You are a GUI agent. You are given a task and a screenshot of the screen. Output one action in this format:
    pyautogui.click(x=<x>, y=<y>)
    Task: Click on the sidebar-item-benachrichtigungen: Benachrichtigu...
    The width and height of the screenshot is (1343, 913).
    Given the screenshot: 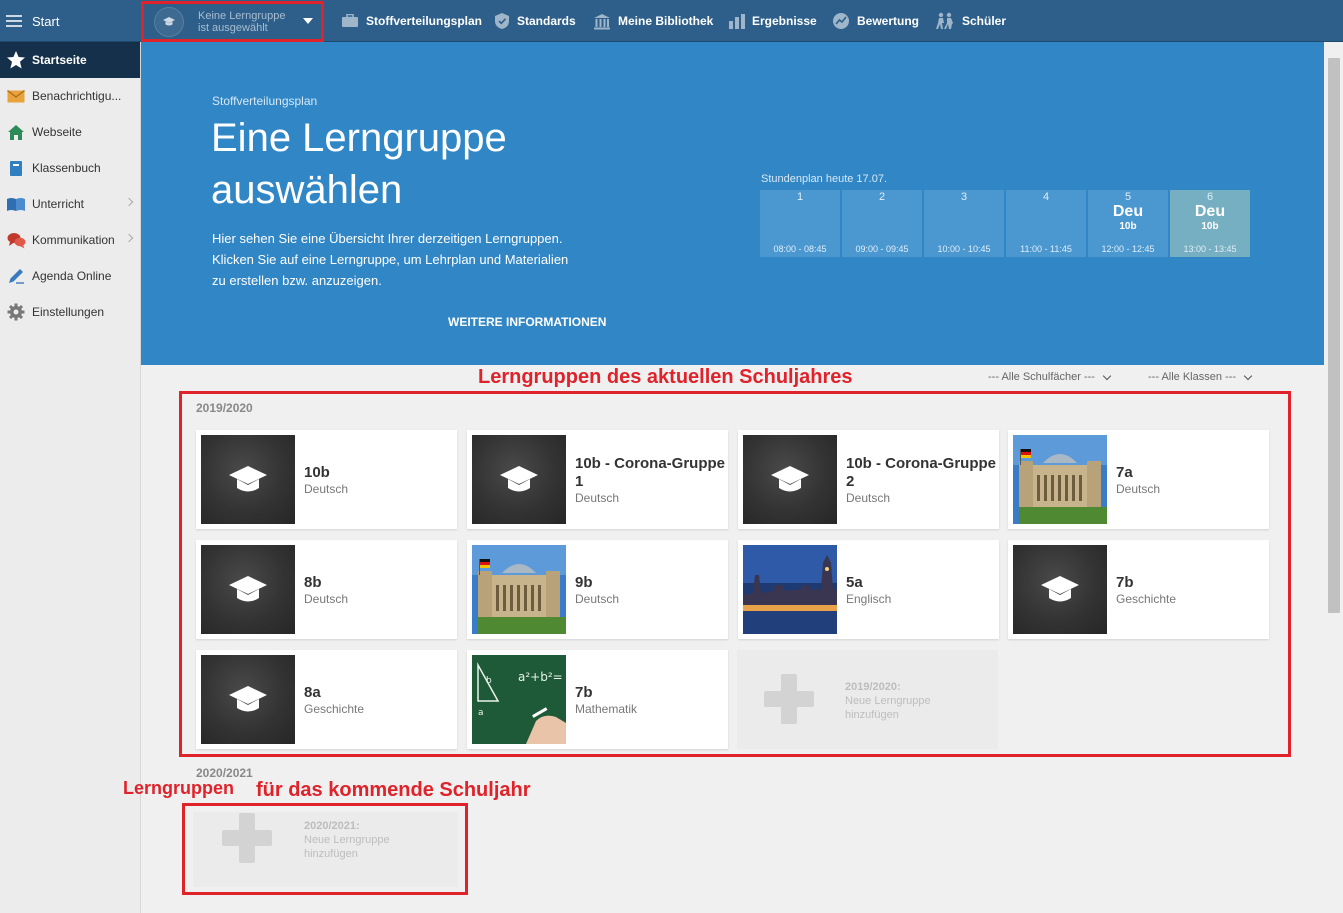 What is the action you would take?
    pyautogui.click(x=70, y=96)
    